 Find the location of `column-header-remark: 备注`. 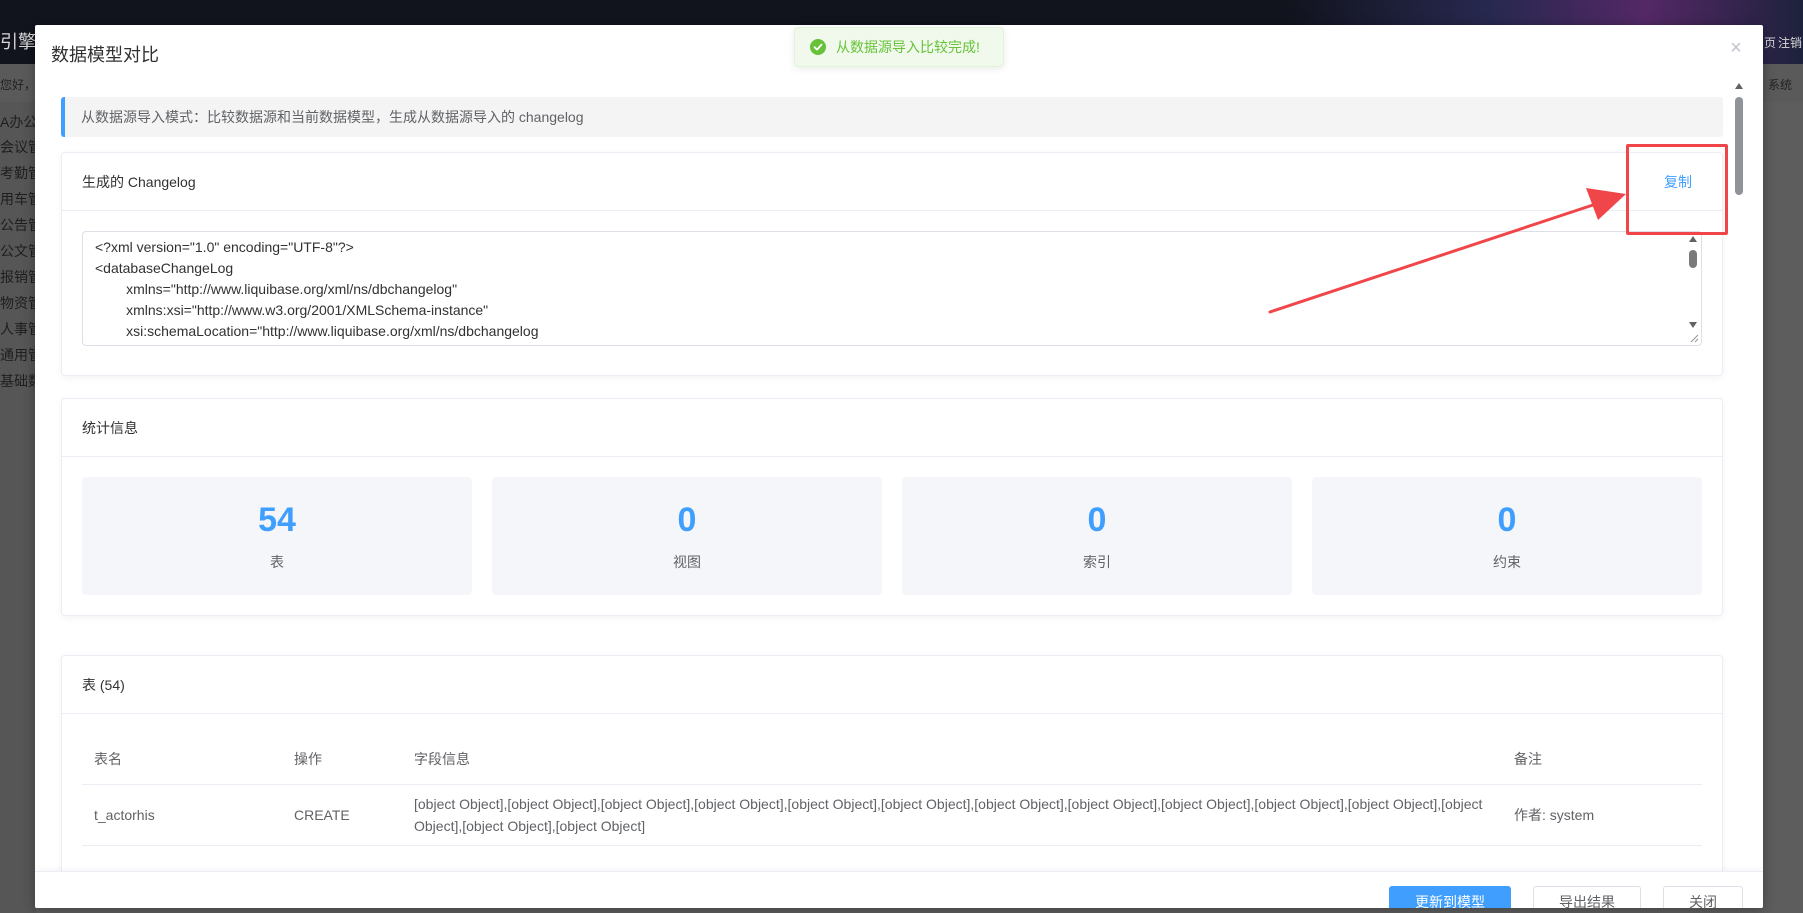

column-header-remark: 备注 is located at coordinates (1602, 759).